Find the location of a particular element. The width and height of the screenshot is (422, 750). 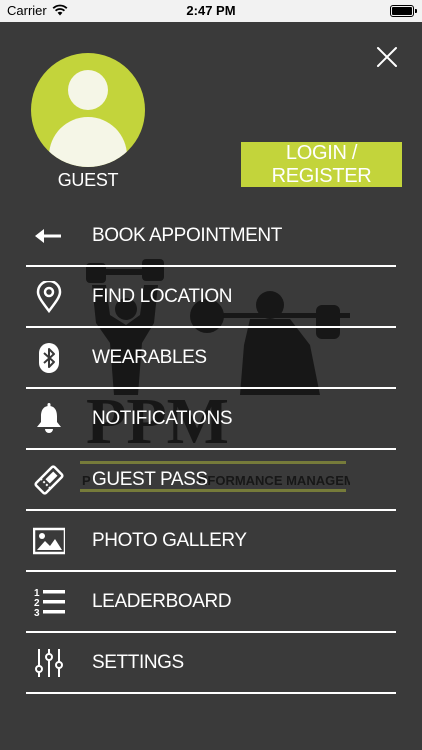

menu-item-label: NOTIFICATIONS is located at coordinates (162, 418).